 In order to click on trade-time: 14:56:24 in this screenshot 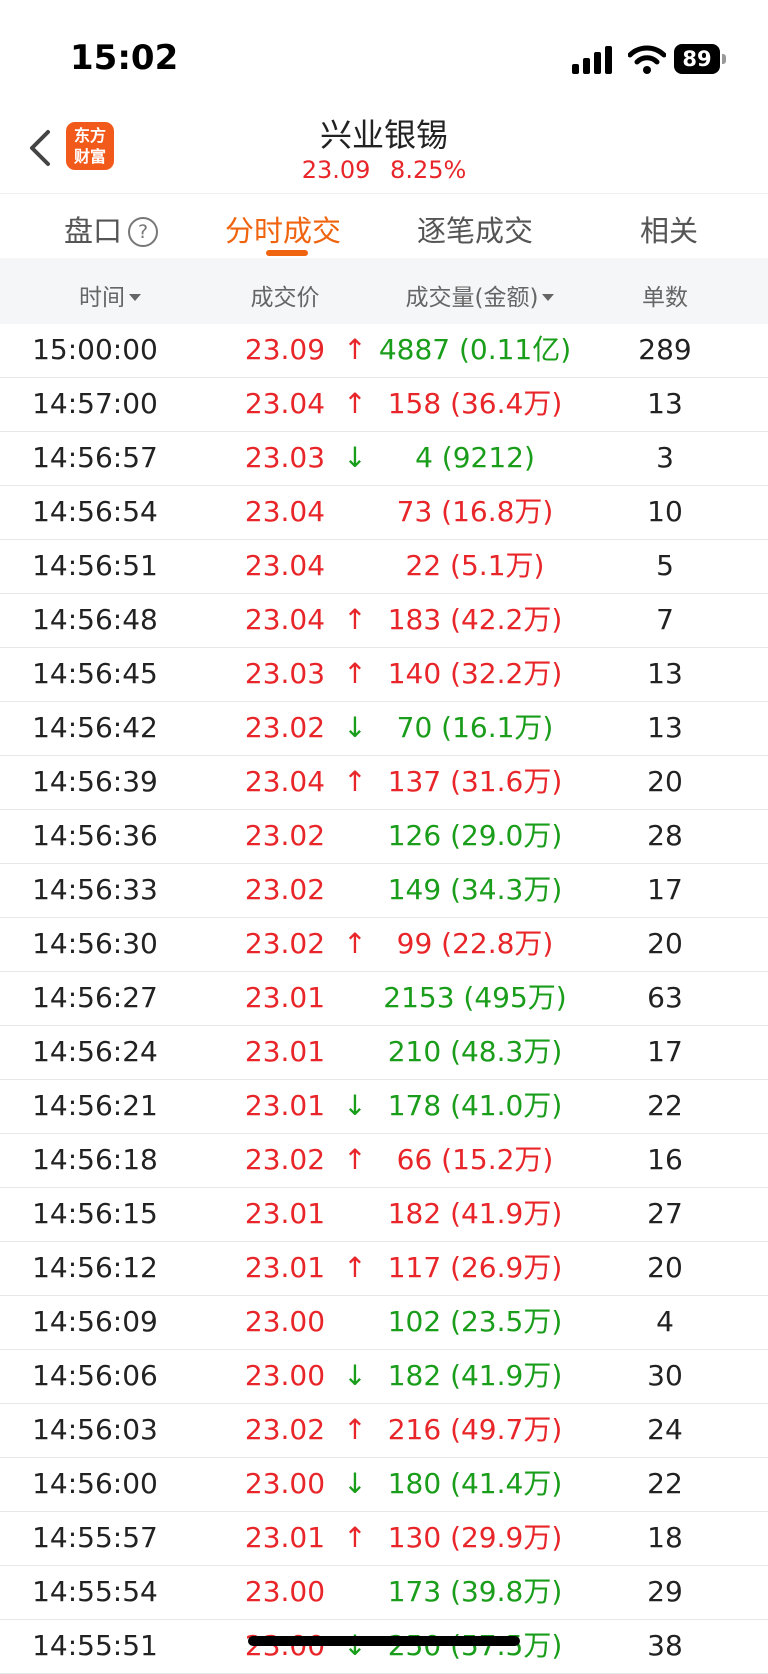, I will do `click(95, 1051)`.